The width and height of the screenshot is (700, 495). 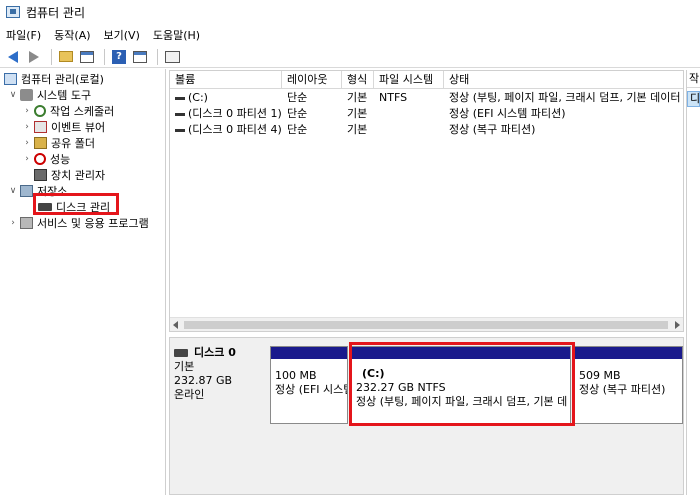 I want to click on tree-item-label: 장치 관리자, so click(x=78, y=175).